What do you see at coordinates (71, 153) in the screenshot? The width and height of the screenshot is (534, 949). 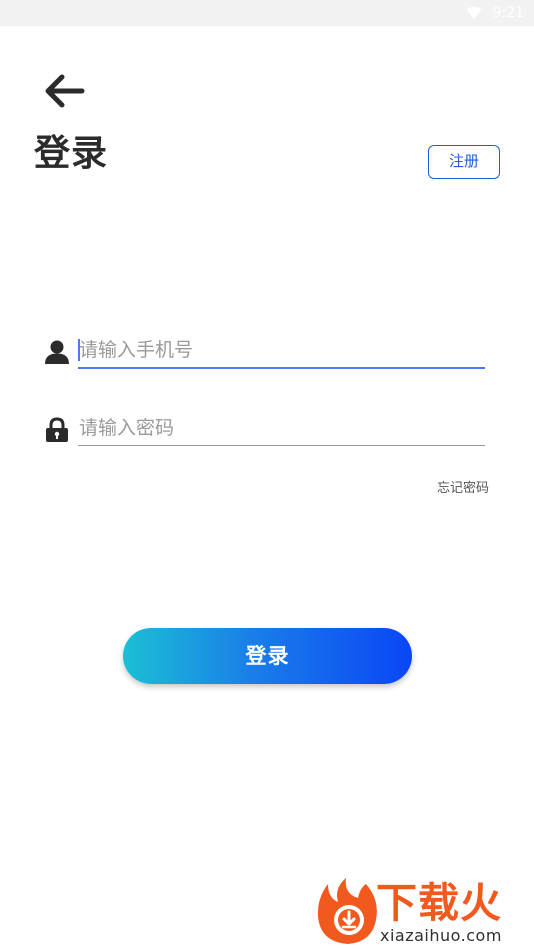 I see `page-title: 登录` at bounding box center [71, 153].